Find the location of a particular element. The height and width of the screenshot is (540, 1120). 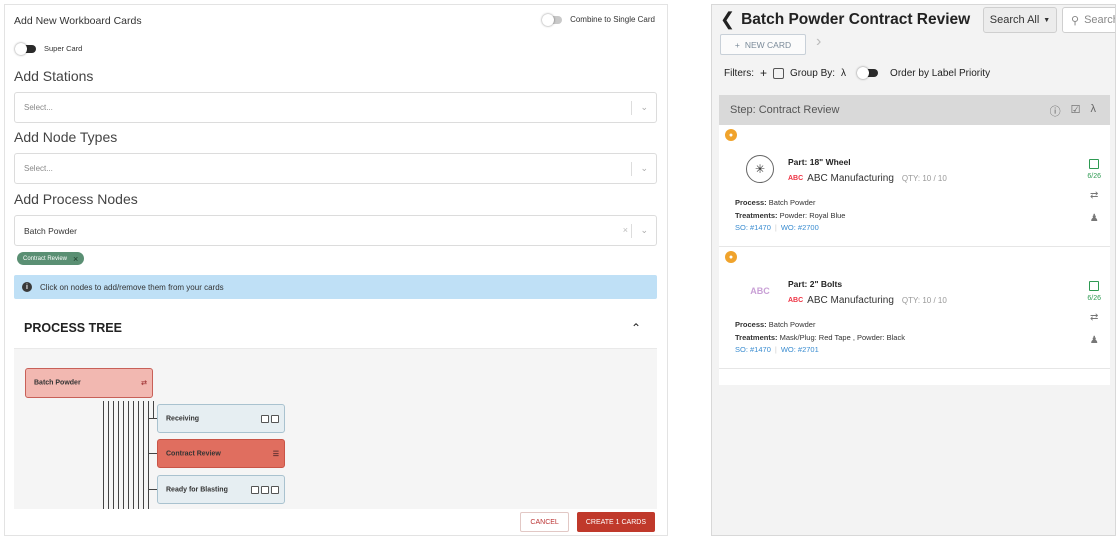

wheel-thumbnail: ✳ is located at coordinates (760, 169).